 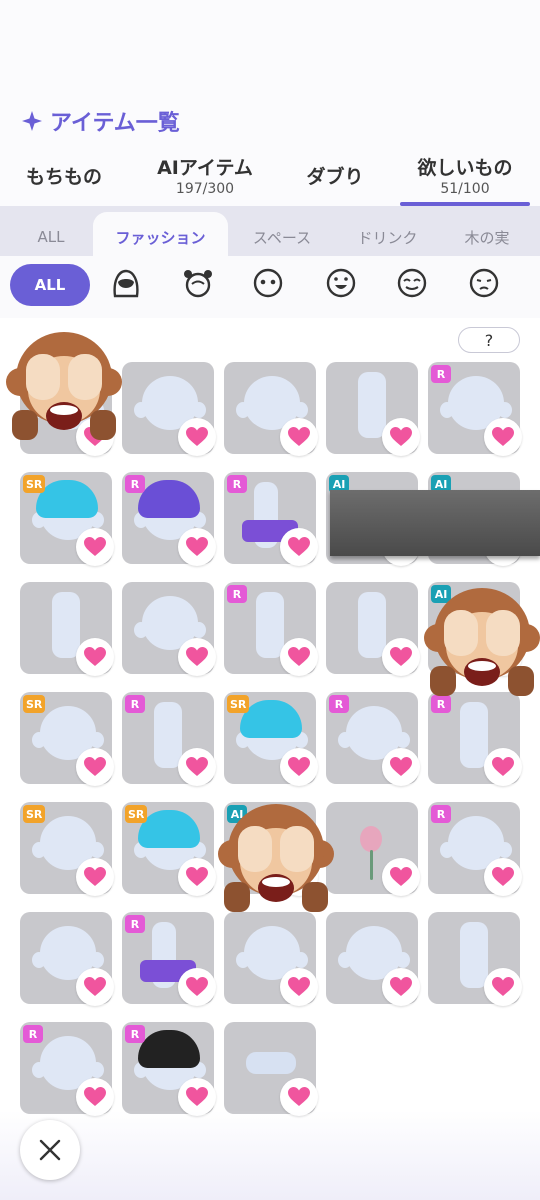 I want to click on category-tab-nuts: 木の実, so click(x=487, y=237).